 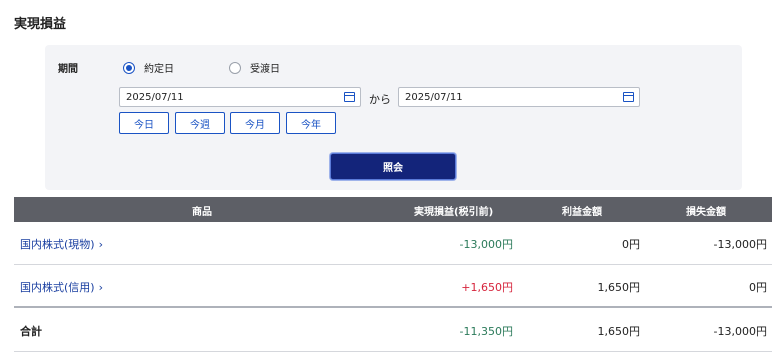 I want to click on date-to-value: 2025/07/11, so click(x=434, y=97).